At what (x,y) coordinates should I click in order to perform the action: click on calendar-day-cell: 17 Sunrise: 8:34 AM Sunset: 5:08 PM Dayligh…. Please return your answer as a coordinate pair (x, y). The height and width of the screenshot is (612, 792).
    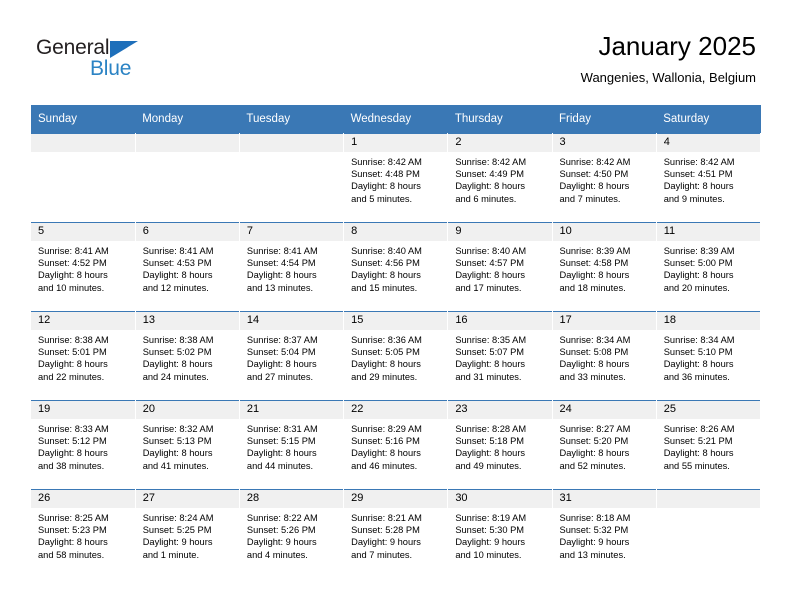
    Looking at the image, I should click on (604, 356).